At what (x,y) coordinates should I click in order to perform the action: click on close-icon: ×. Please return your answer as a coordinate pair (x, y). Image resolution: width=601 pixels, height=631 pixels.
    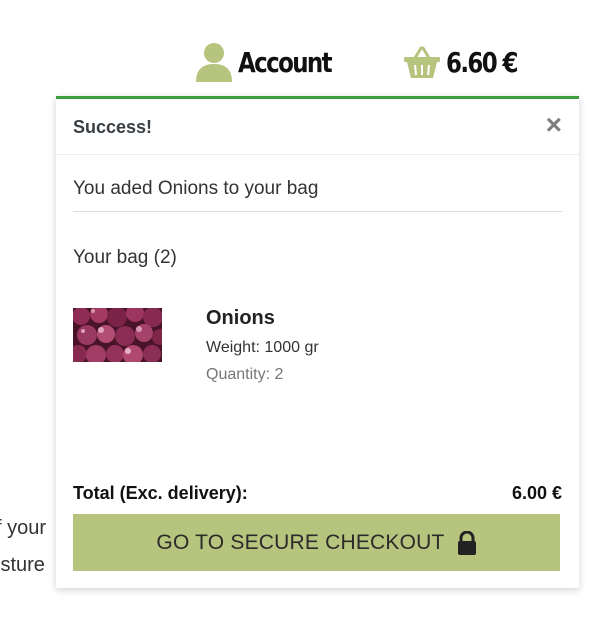
    Looking at the image, I should click on (554, 125).